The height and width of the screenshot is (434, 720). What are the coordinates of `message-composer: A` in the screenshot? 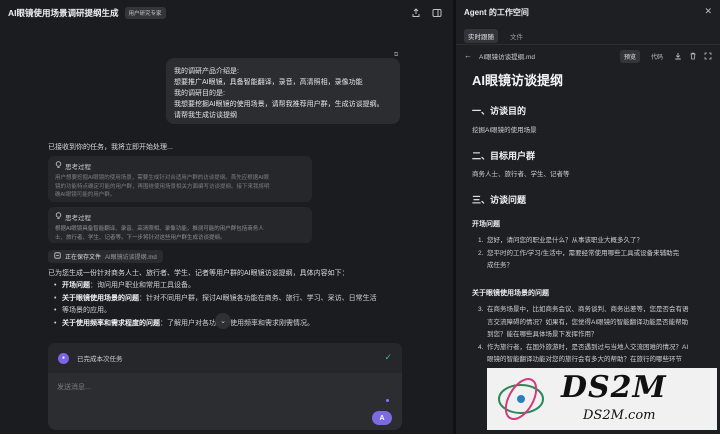 It's located at (225, 401).